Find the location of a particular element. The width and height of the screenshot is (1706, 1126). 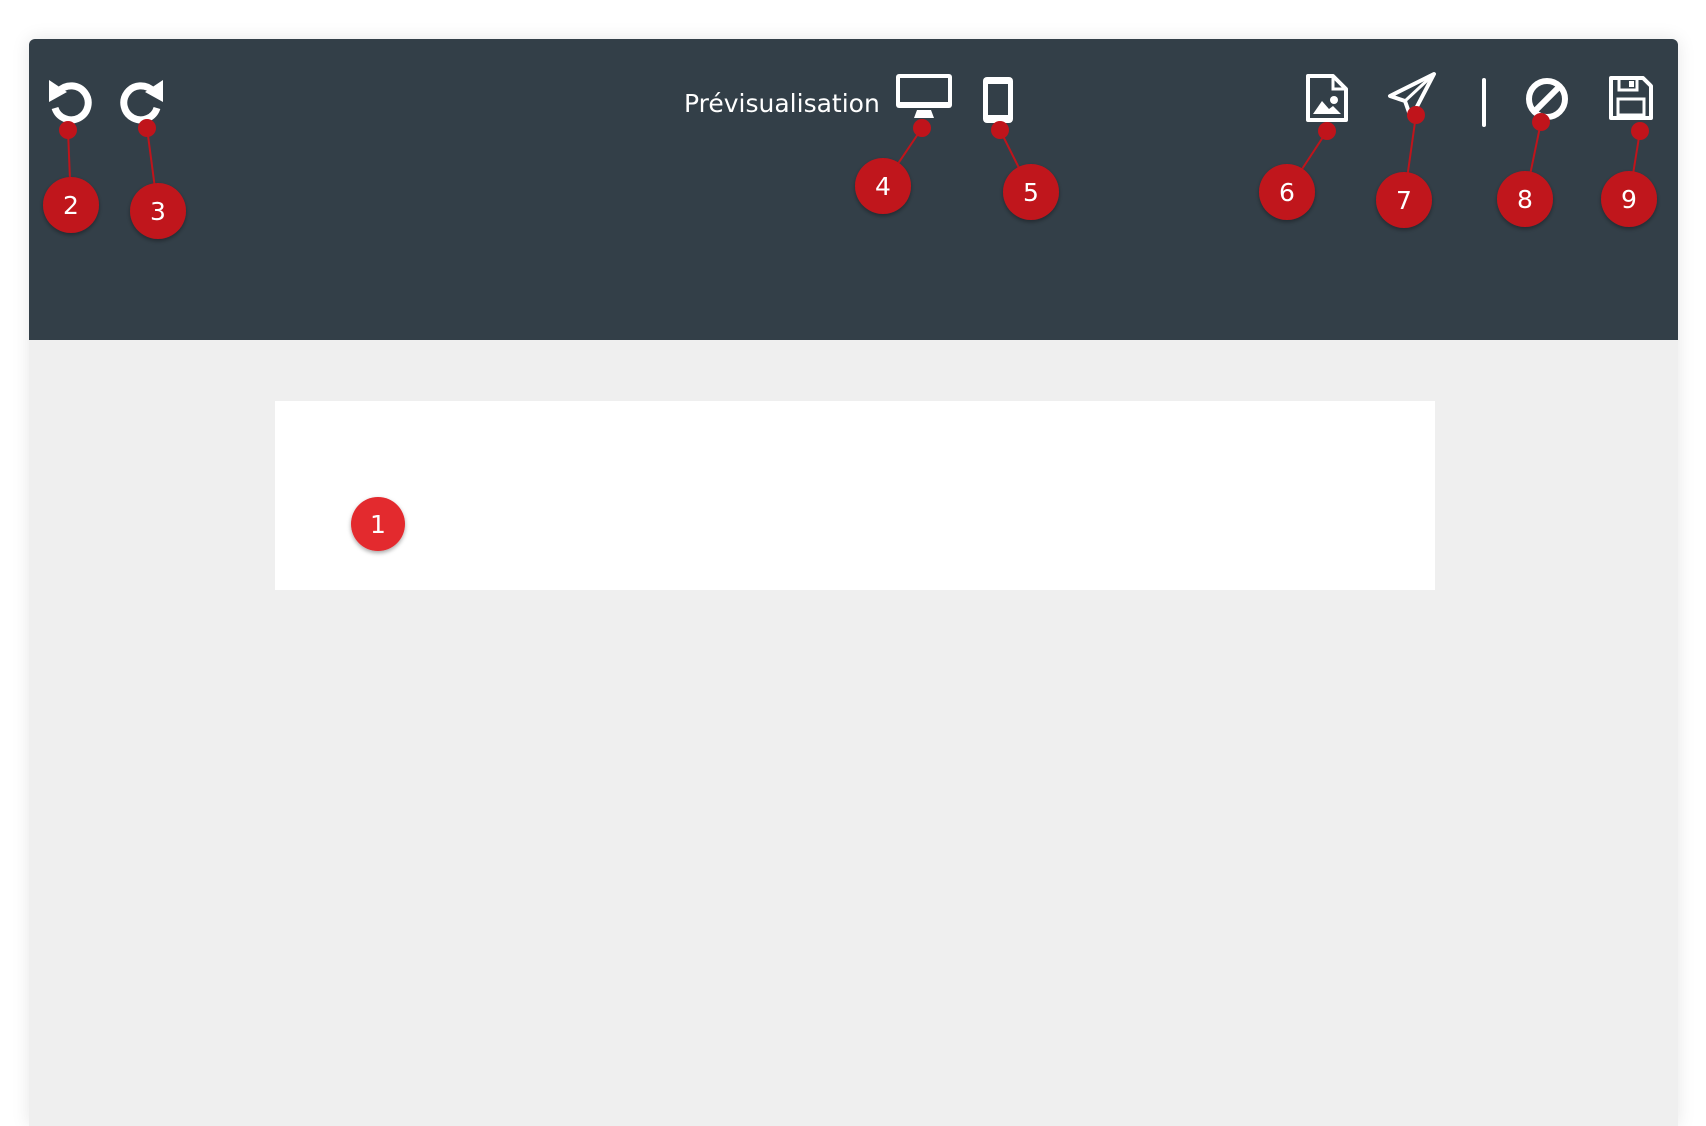

redo-button is located at coordinates (142, 100).